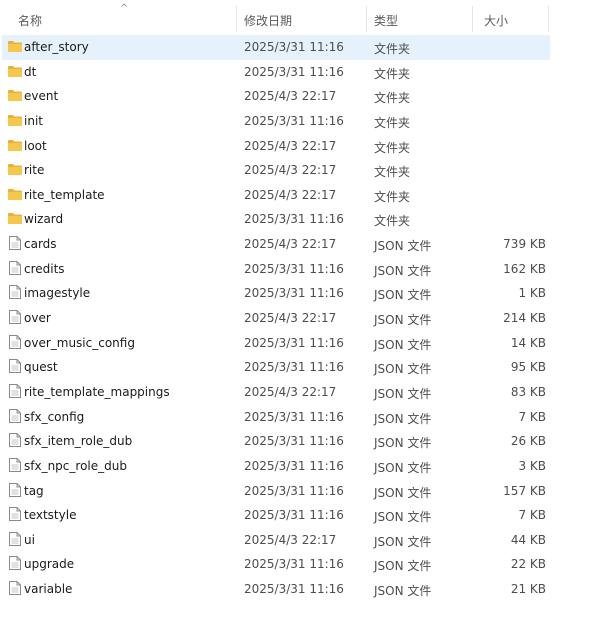 The width and height of the screenshot is (600, 626). Describe the element at coordinates (34, 490) in the screenshot. I see `file-name: tag` at that location.